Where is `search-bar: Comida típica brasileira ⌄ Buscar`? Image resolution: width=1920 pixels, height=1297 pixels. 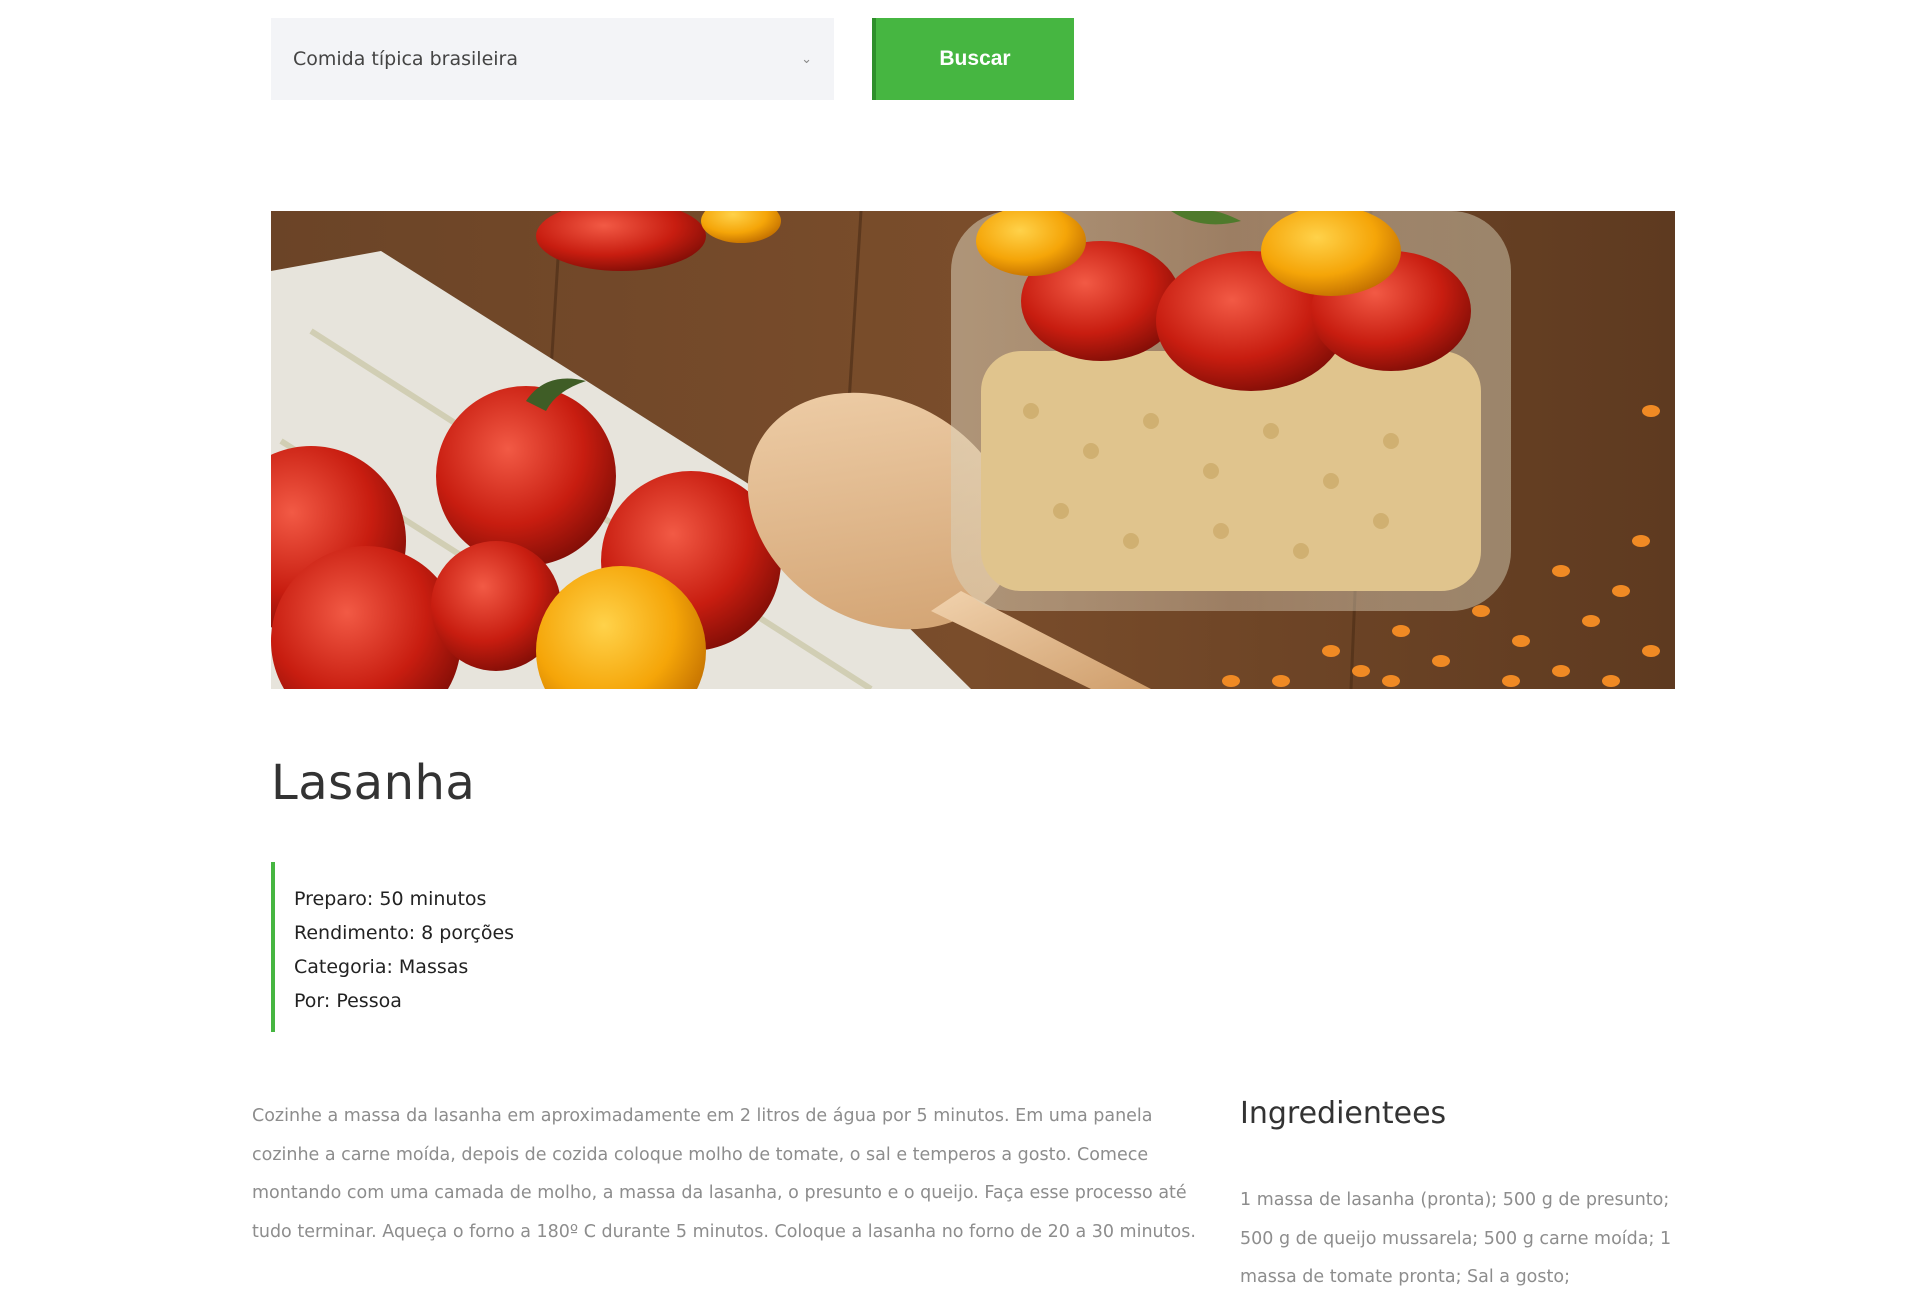
search-bar: Comida típica brasileira ⌄ Buscar is located at coordinates (971, 59).